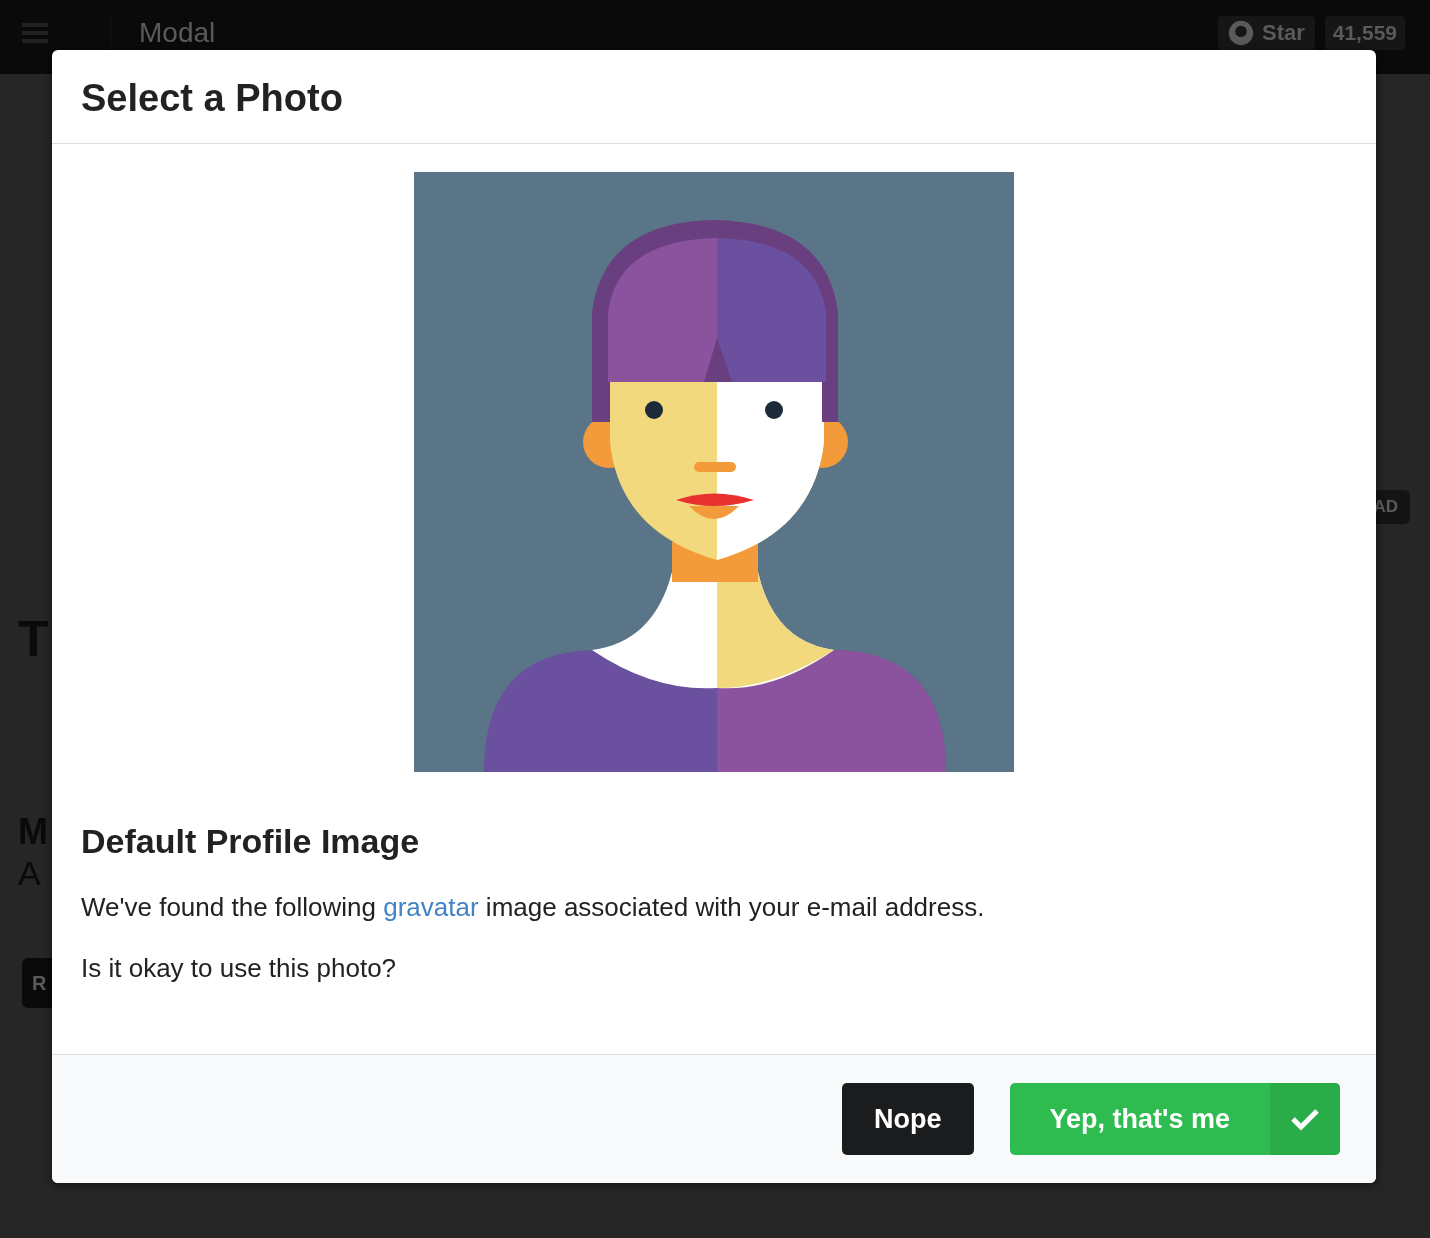 This screenshot has width=1430, height=1238. What do you see at coordinates (1305, 1119) in the screenshot?
I see `checkmark-icon` at bounding box center [1305, 1119].